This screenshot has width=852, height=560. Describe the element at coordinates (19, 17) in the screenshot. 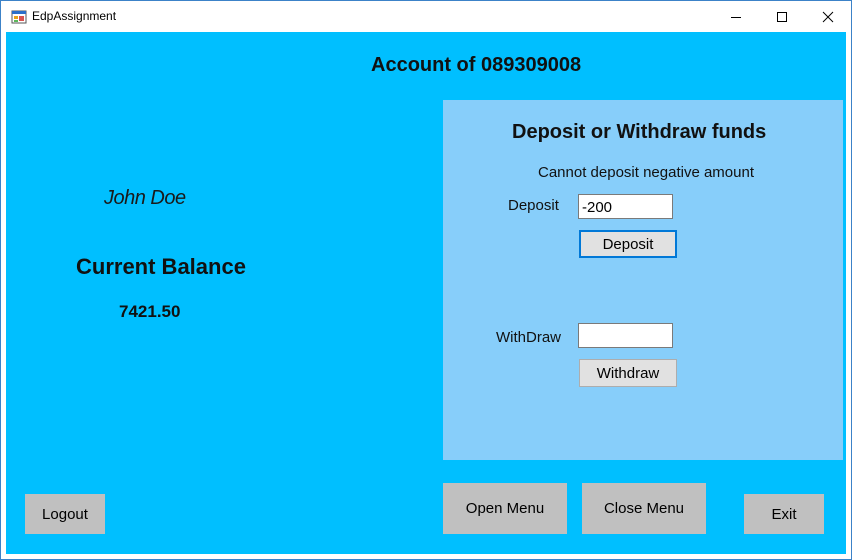

I see `winforms-app-icon` at that location.